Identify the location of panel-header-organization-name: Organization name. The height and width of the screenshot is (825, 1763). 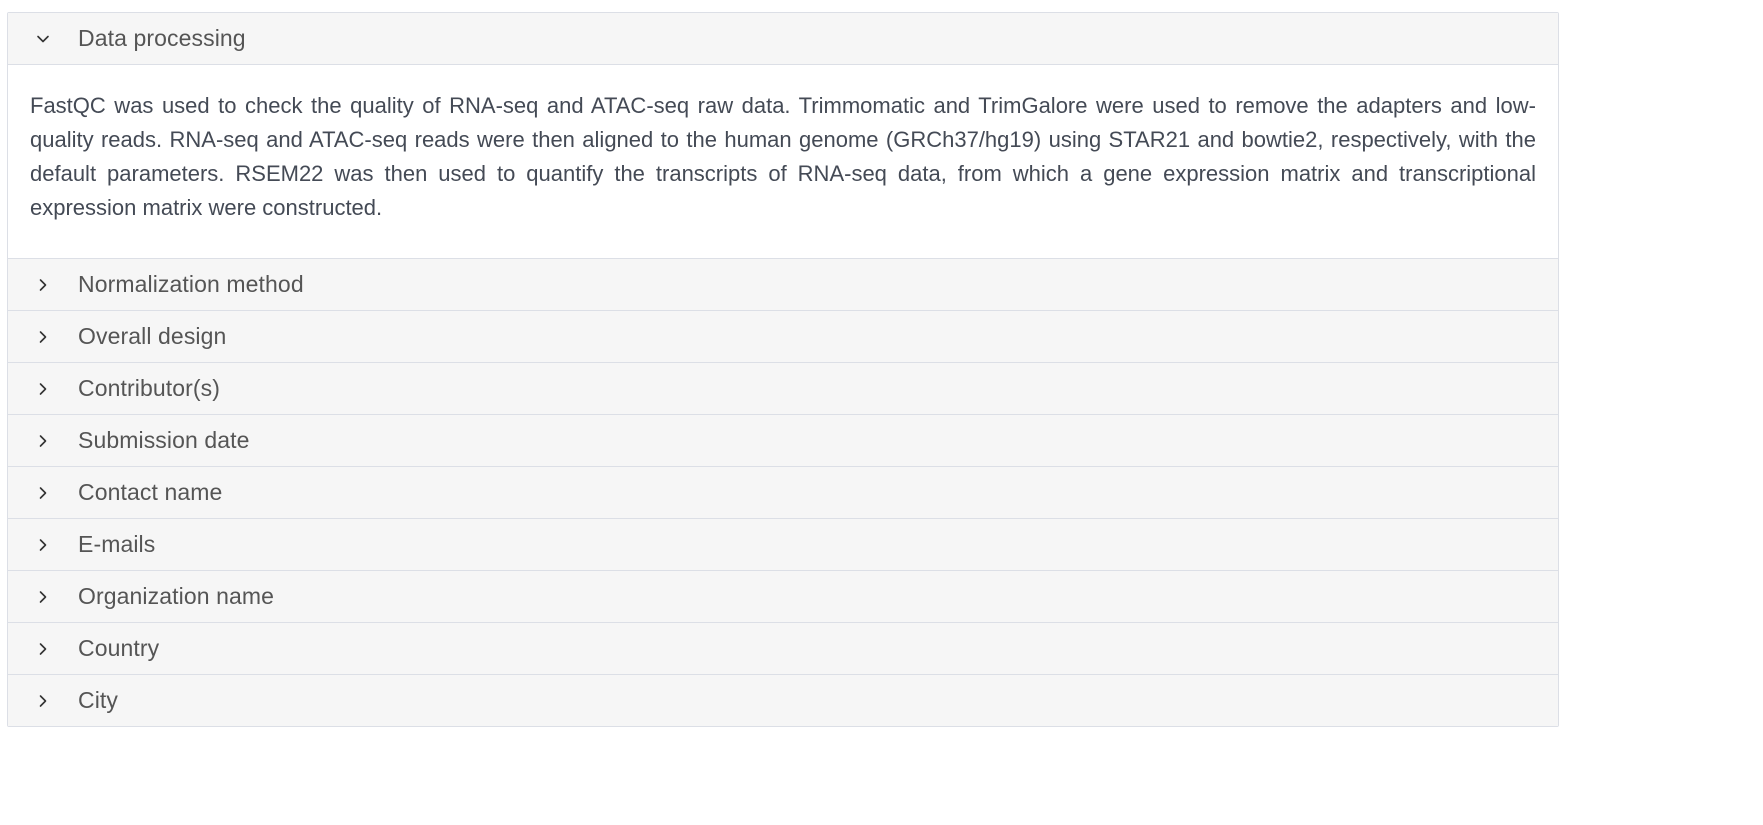
(783, 596).